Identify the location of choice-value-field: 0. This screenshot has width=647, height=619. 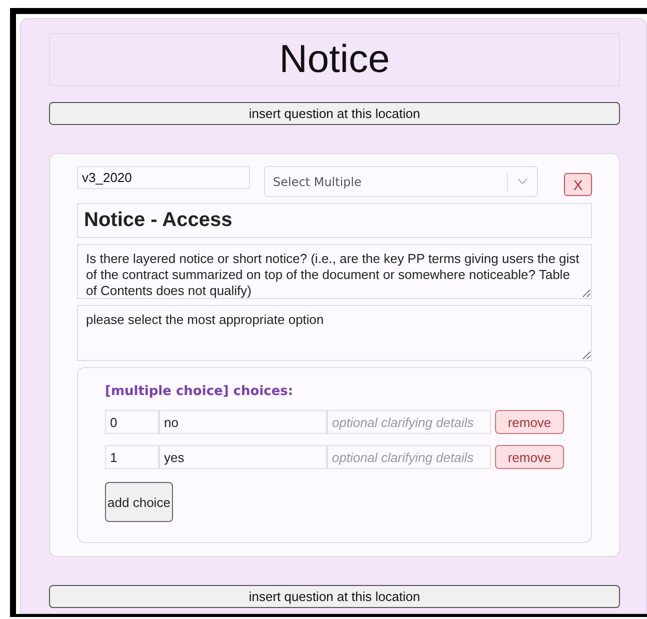
(132, 422).